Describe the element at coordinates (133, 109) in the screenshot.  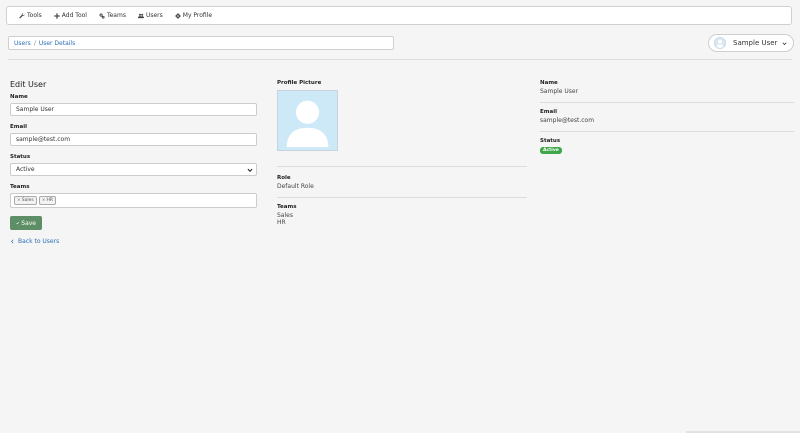
I see `name-input: Sample User` at that location.